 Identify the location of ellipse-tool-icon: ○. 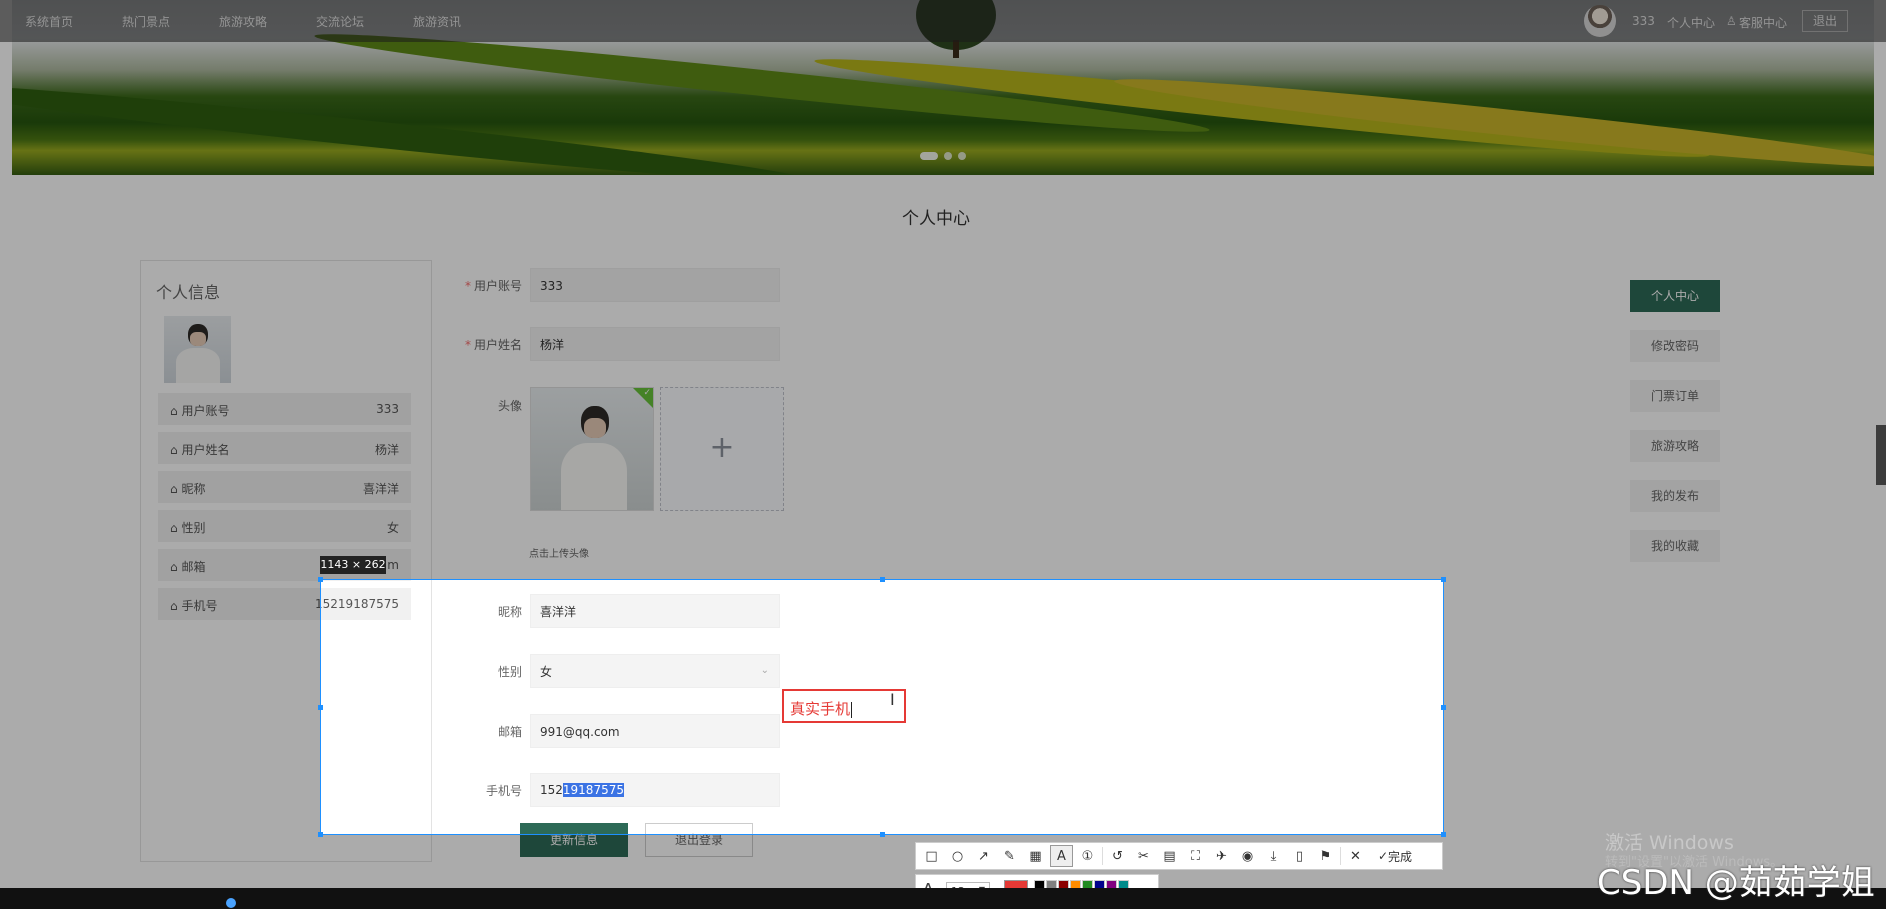
(957, 856).